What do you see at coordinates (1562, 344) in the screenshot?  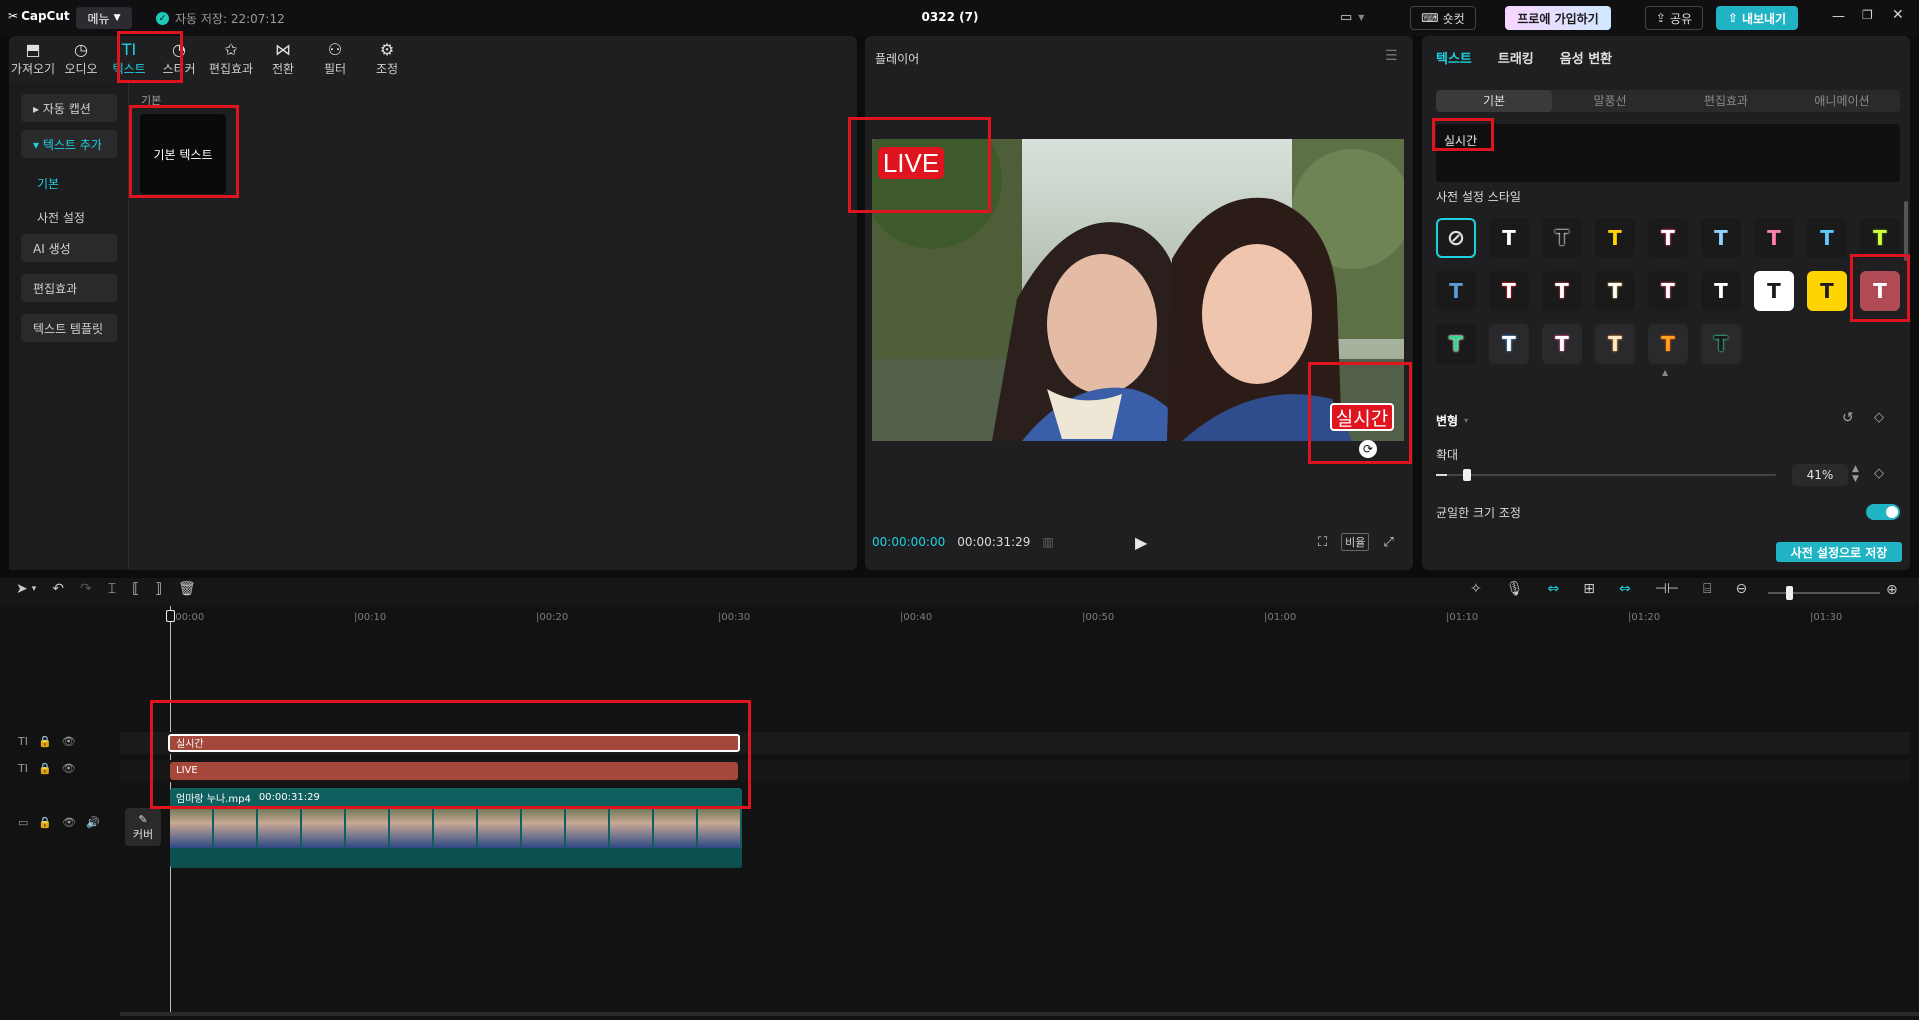 I see `preset-style-20: T` at bounding box center [1562, 344].